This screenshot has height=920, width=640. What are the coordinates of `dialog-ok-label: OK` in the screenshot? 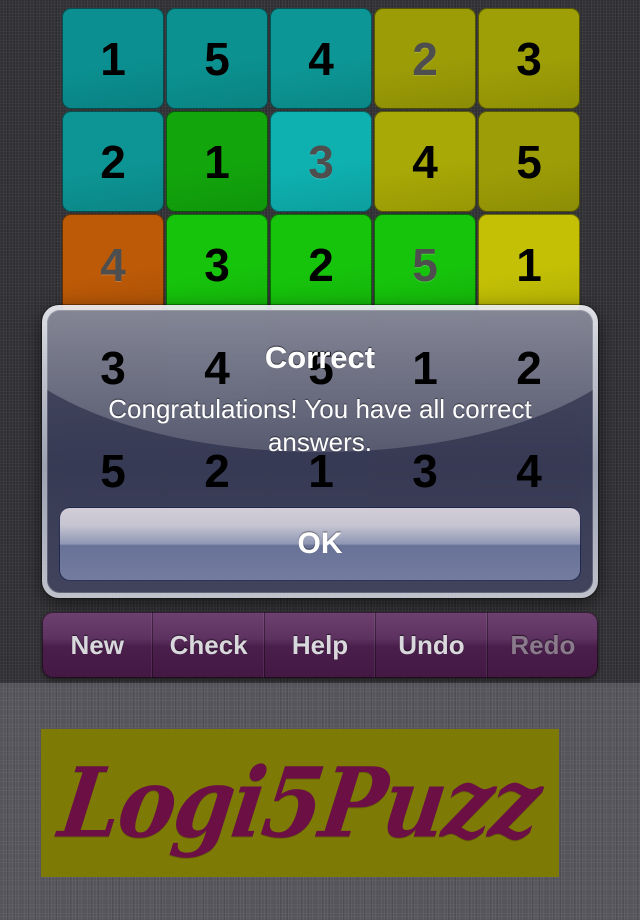 It's located at (320, 543).